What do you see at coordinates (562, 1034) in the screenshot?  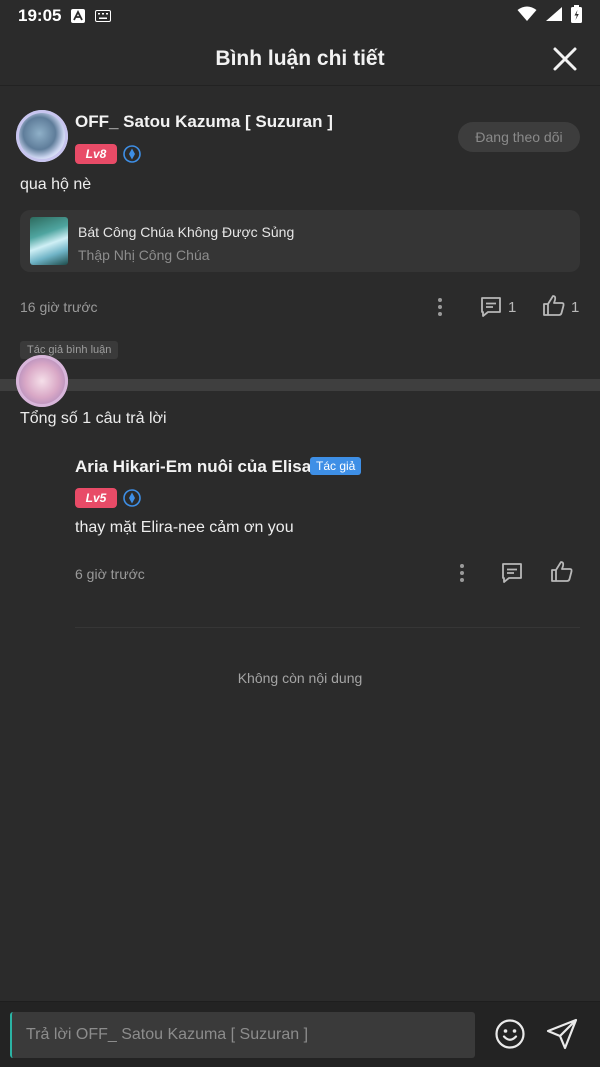 I see `send-icon` at bounding box center [562, 1034].